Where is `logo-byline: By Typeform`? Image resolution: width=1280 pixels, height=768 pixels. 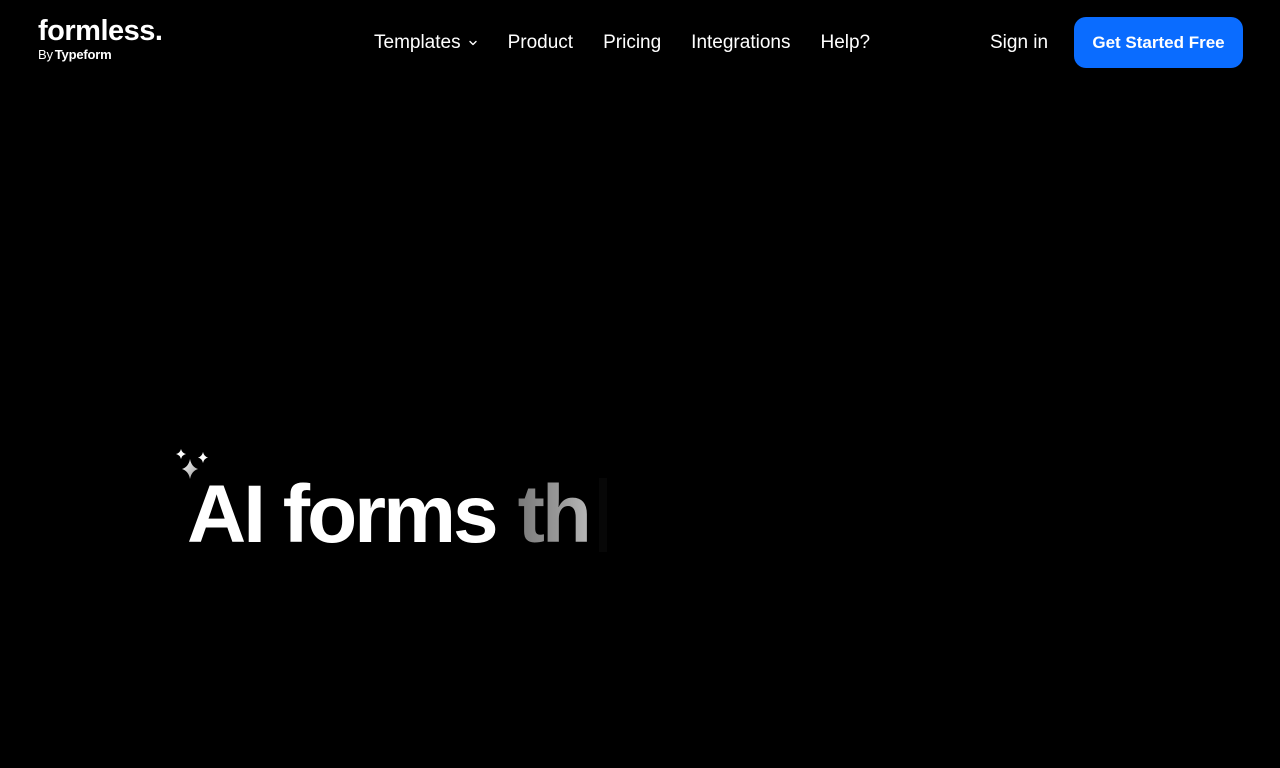
logo-byline: By Typeform is located at coordinates (100, 55).